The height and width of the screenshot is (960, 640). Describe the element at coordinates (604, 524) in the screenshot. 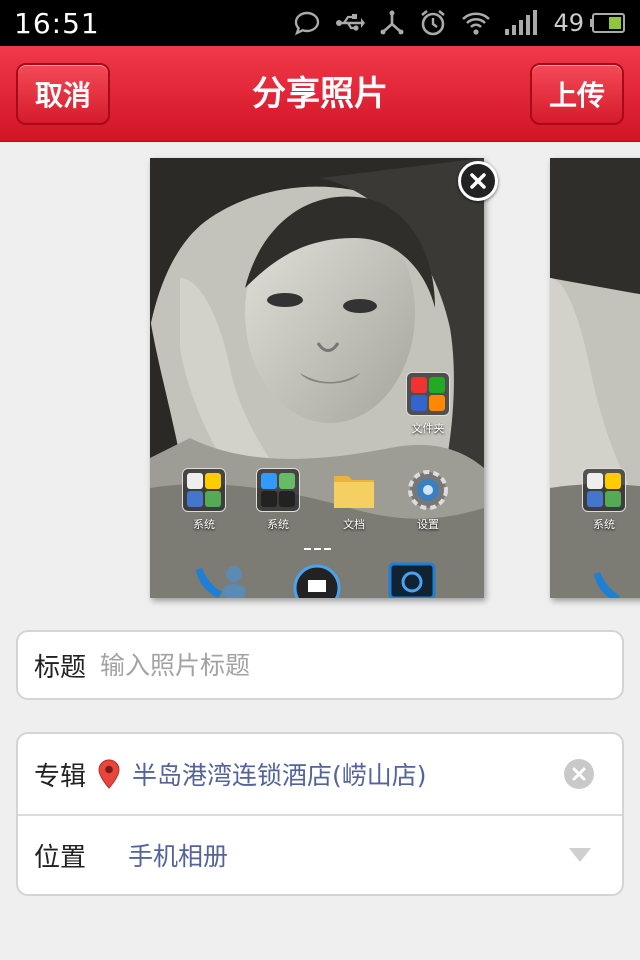

I see `next-system-label: 系统` at that location.